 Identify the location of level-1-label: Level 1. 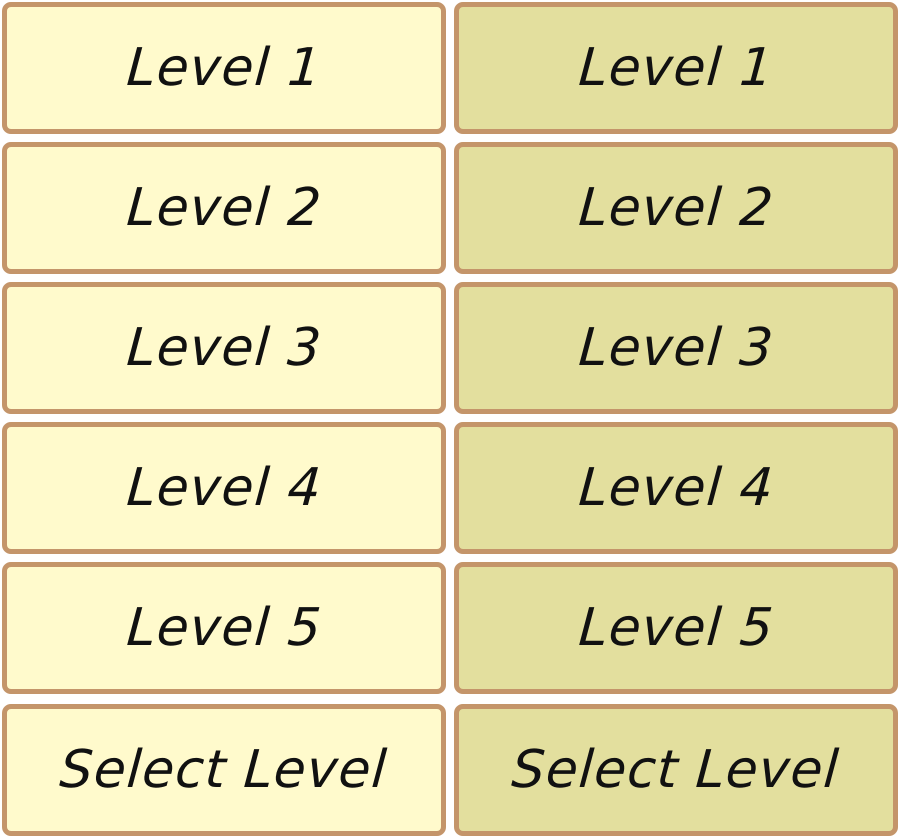
(224, 68).